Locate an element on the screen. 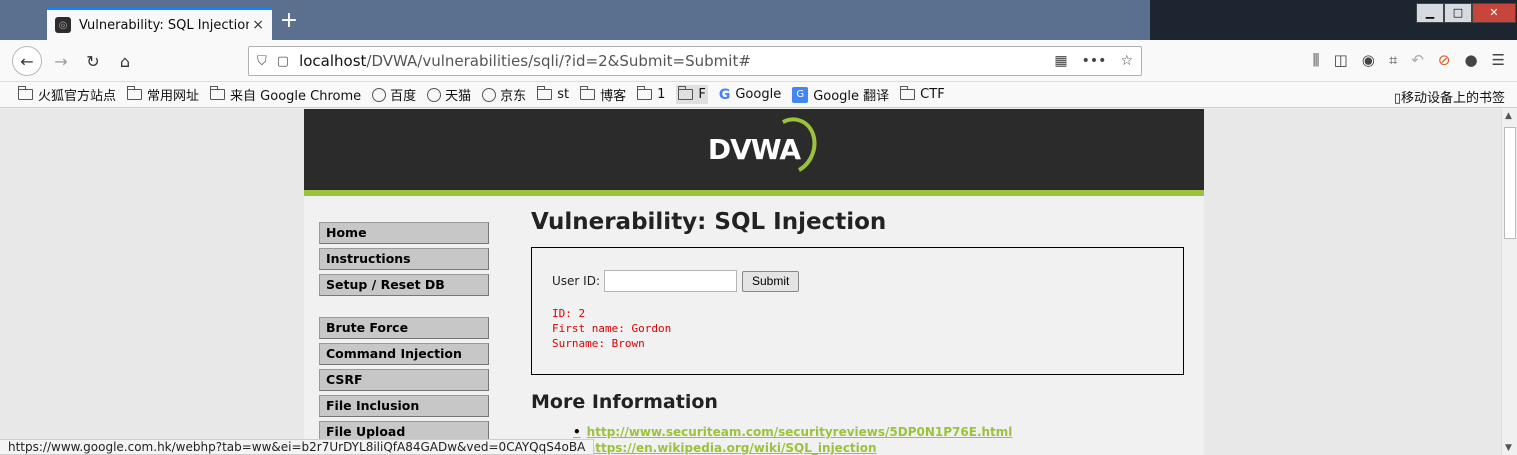 The width and height of the screenshot is (1517, 455). scroll-up-icon: ▲ is located at coordinates (1508, 116).